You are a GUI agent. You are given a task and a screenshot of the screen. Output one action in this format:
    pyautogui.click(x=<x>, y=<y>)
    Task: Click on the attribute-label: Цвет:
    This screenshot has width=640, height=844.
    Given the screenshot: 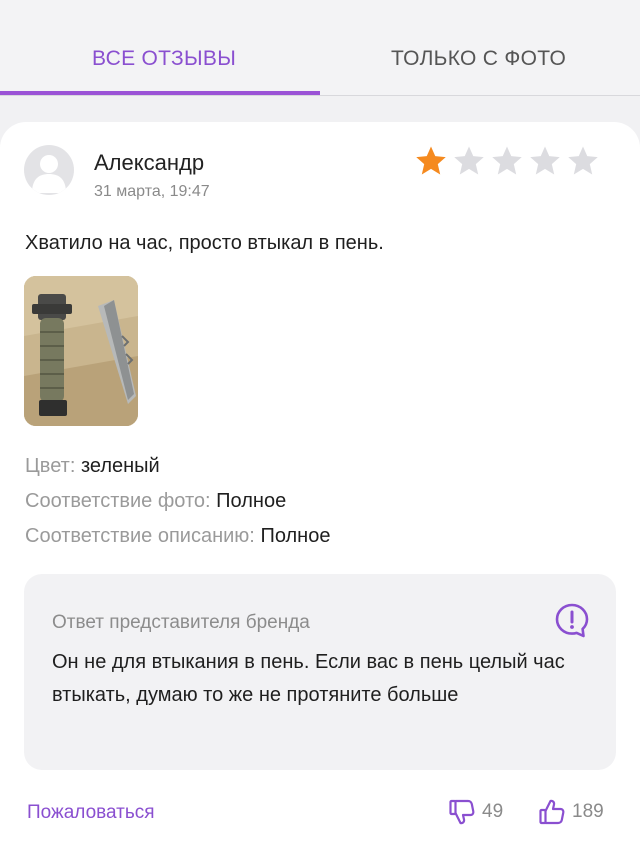 What is the action you would take?
    pyautogui.click(x=50, y=466)
    